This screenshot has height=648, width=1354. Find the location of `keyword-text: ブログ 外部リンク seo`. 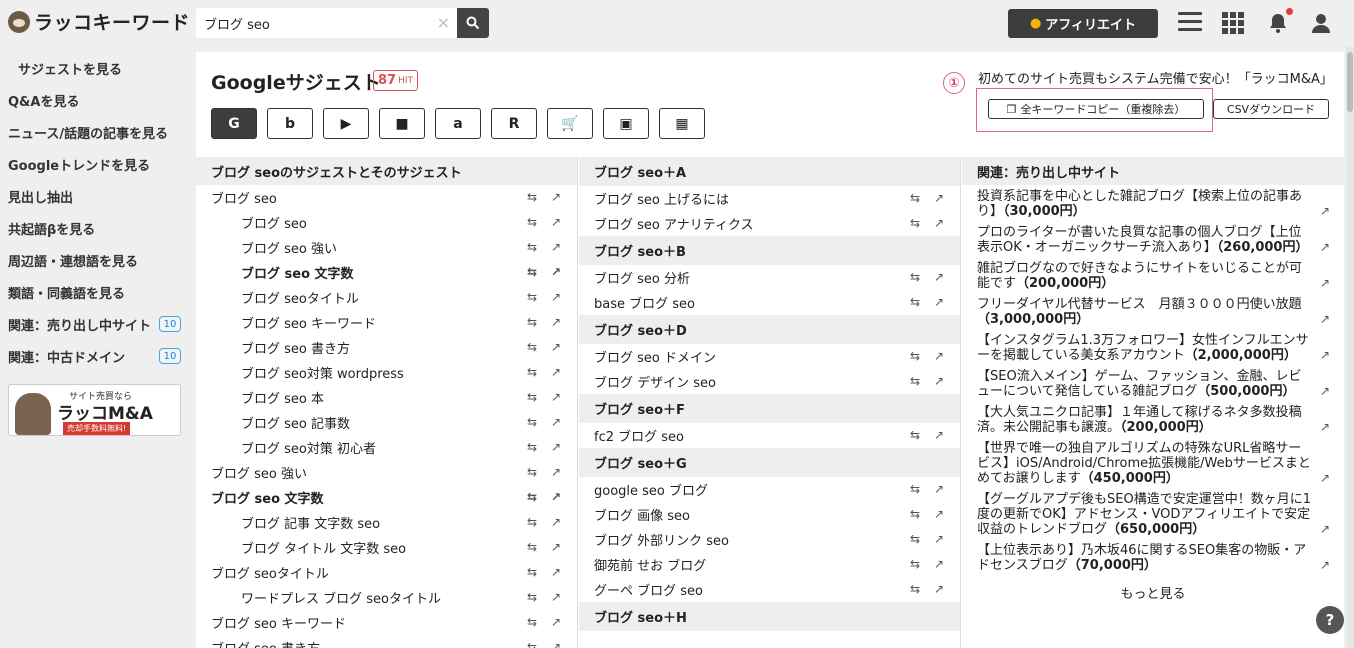

keyword-text: ブログ 外部リンク seo is located at coordinates (661, 539).